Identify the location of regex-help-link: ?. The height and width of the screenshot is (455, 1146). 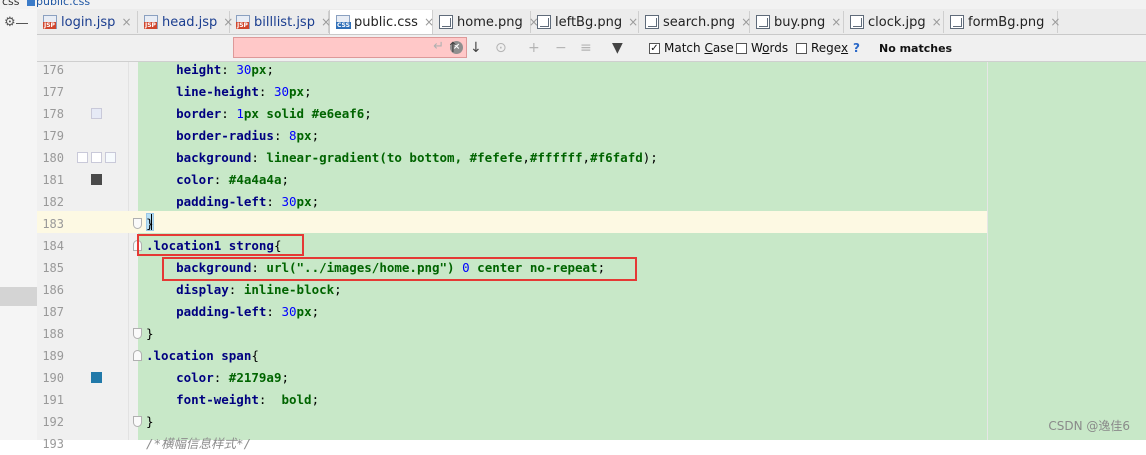
(856, 48).